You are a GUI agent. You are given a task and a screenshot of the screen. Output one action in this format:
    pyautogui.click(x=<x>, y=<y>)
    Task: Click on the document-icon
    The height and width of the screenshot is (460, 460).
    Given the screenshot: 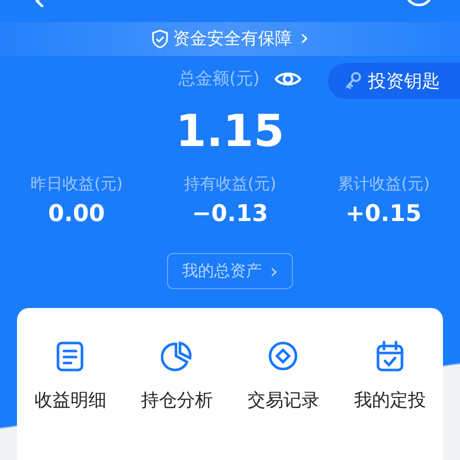 What is the action you would take?
    pyautogui.click(x=70, y=356)
    